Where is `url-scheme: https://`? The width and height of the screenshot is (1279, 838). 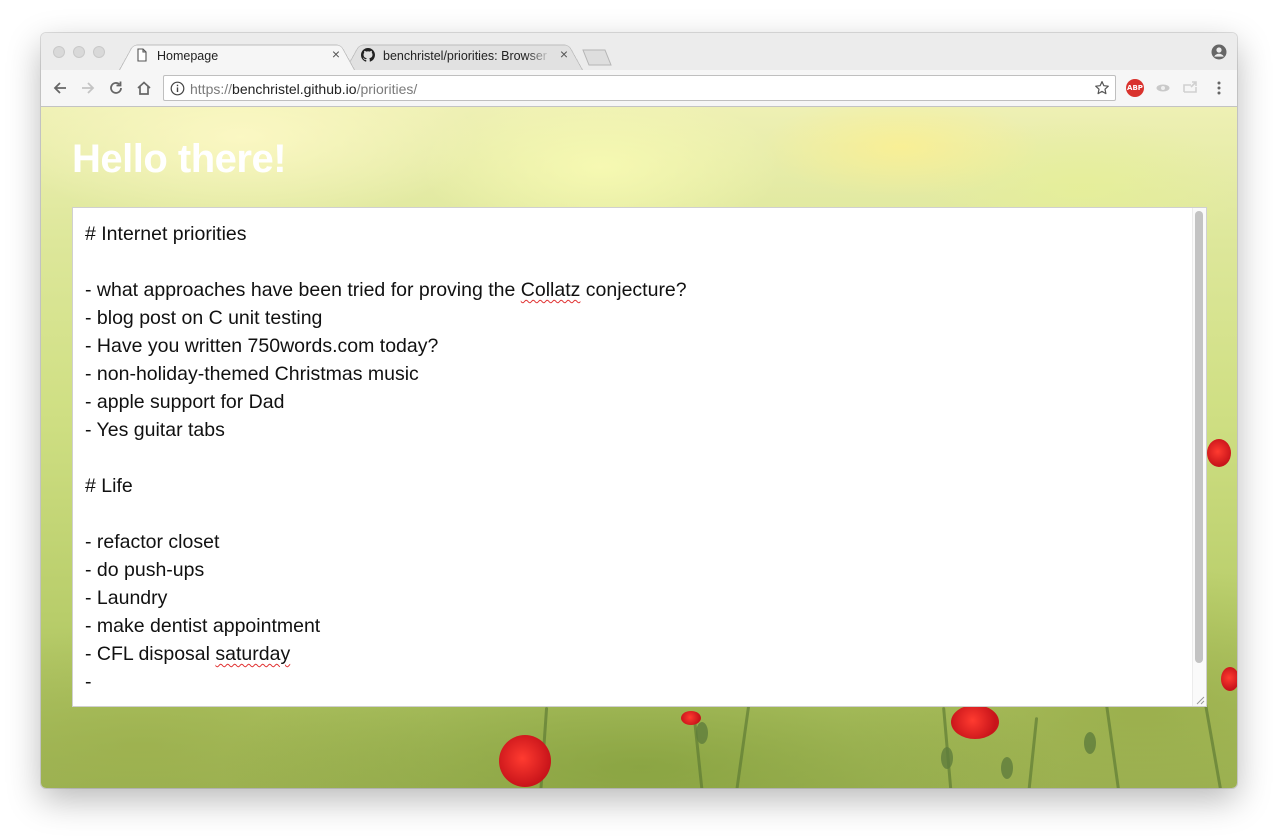 url-scheme: https:// is located at coordinates (211, 89).